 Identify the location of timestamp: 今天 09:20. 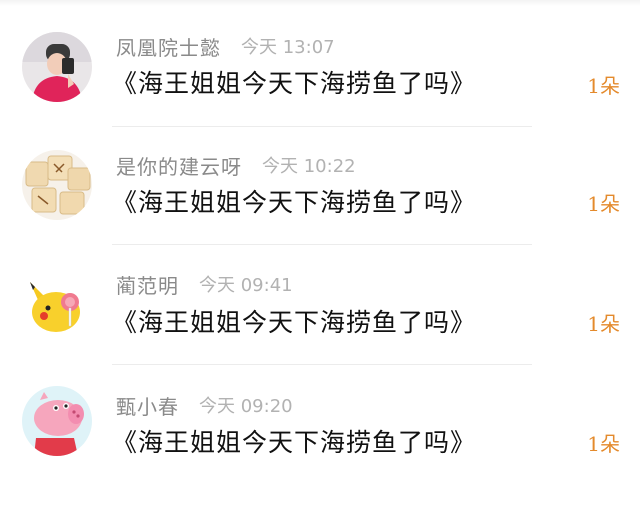
(246, 406).